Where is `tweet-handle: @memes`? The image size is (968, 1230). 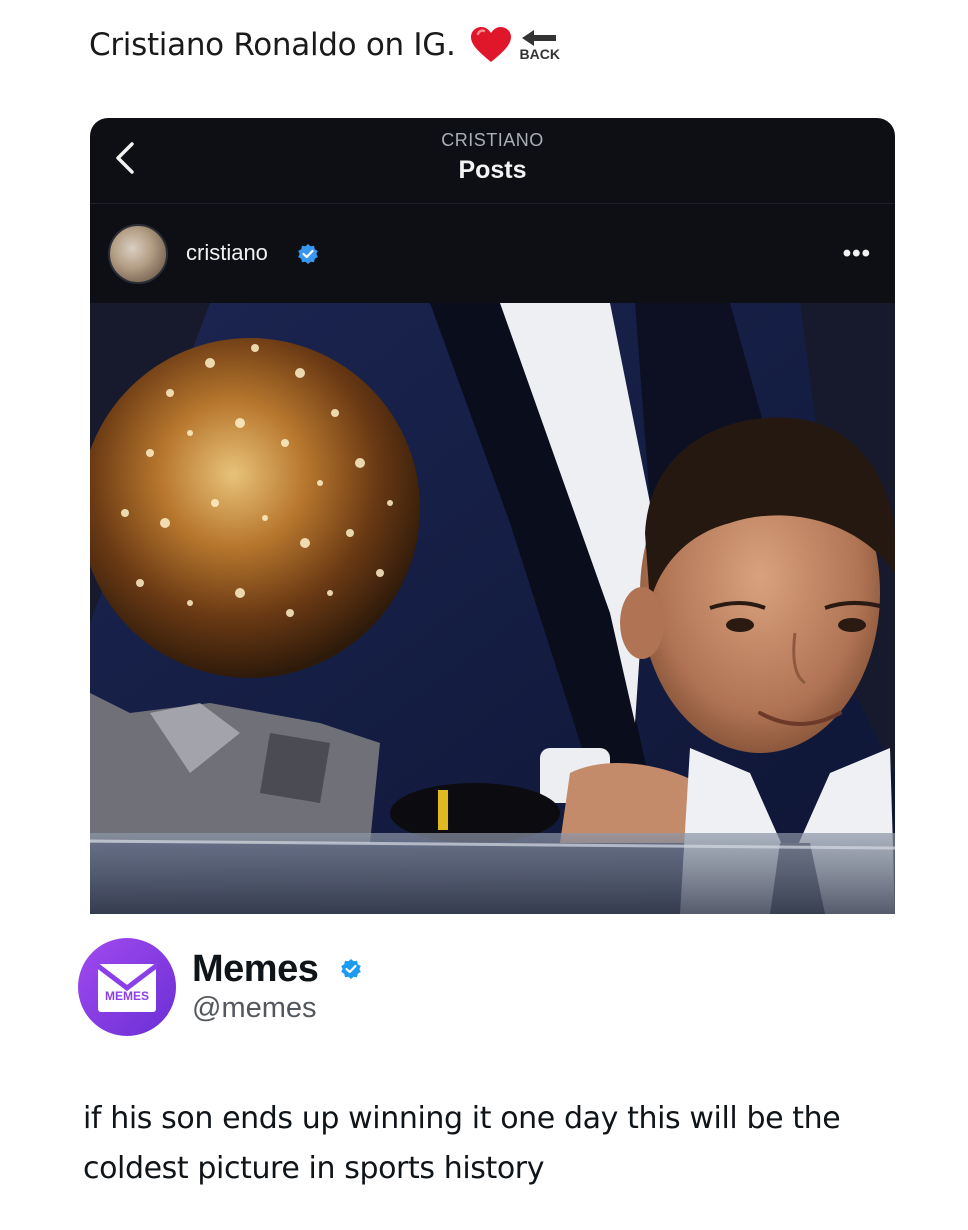
tweet-handle: @memes is located at coordinates (254, 1008).